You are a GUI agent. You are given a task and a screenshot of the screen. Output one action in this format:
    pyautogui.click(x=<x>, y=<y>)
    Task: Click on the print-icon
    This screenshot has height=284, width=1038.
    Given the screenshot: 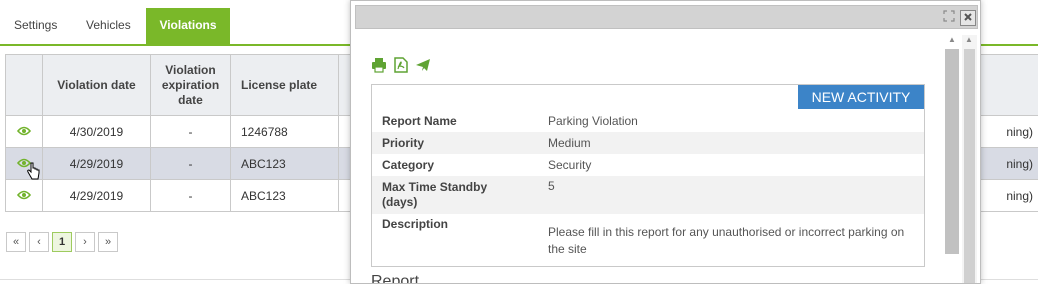 What is the action you would take?
    pyautogui.click(x=379, y=65)
    